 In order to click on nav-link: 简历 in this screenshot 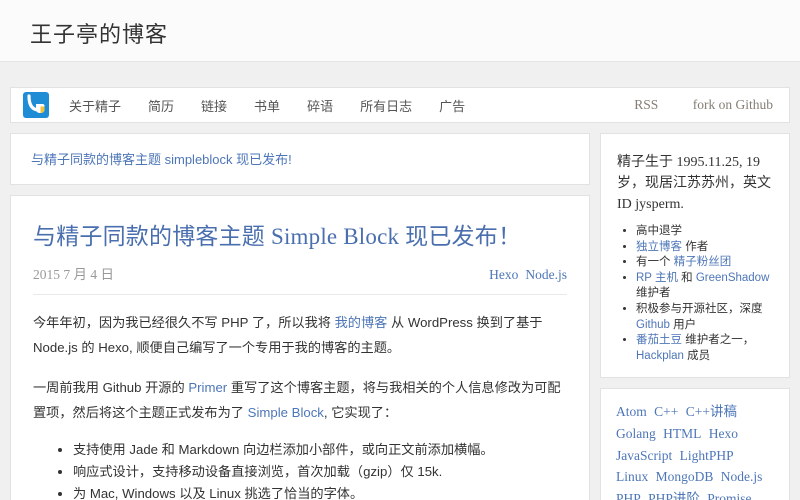, I will do `click(161, 105)`.